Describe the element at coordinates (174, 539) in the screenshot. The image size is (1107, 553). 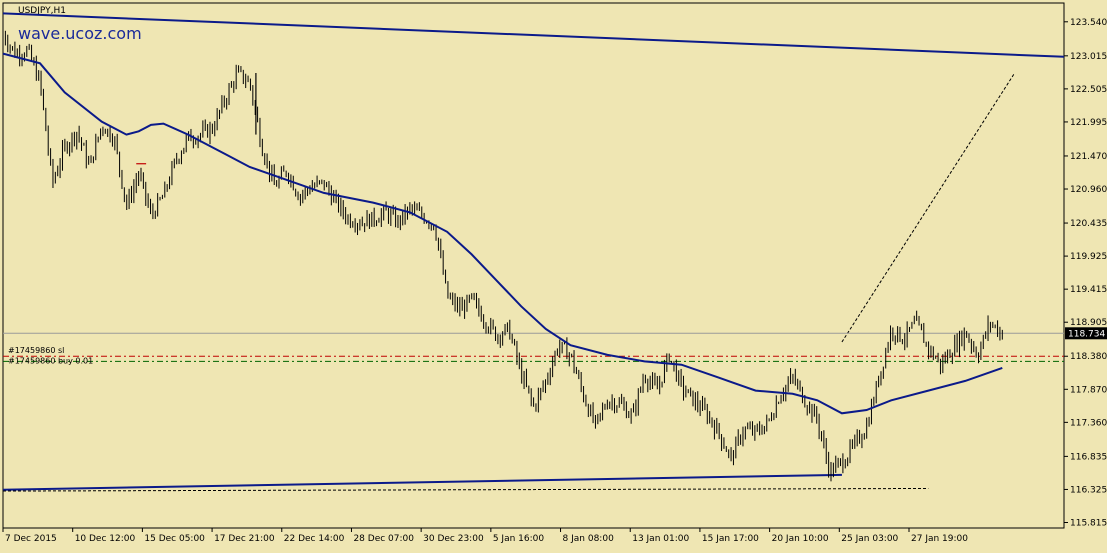
I see `x-tick-label: 15 Dec 05:00` at that location.